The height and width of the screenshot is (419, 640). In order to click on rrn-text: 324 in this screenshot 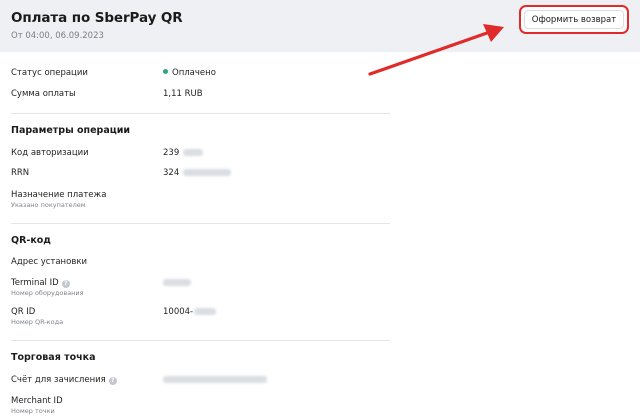, I will do `click(171, 173)`.